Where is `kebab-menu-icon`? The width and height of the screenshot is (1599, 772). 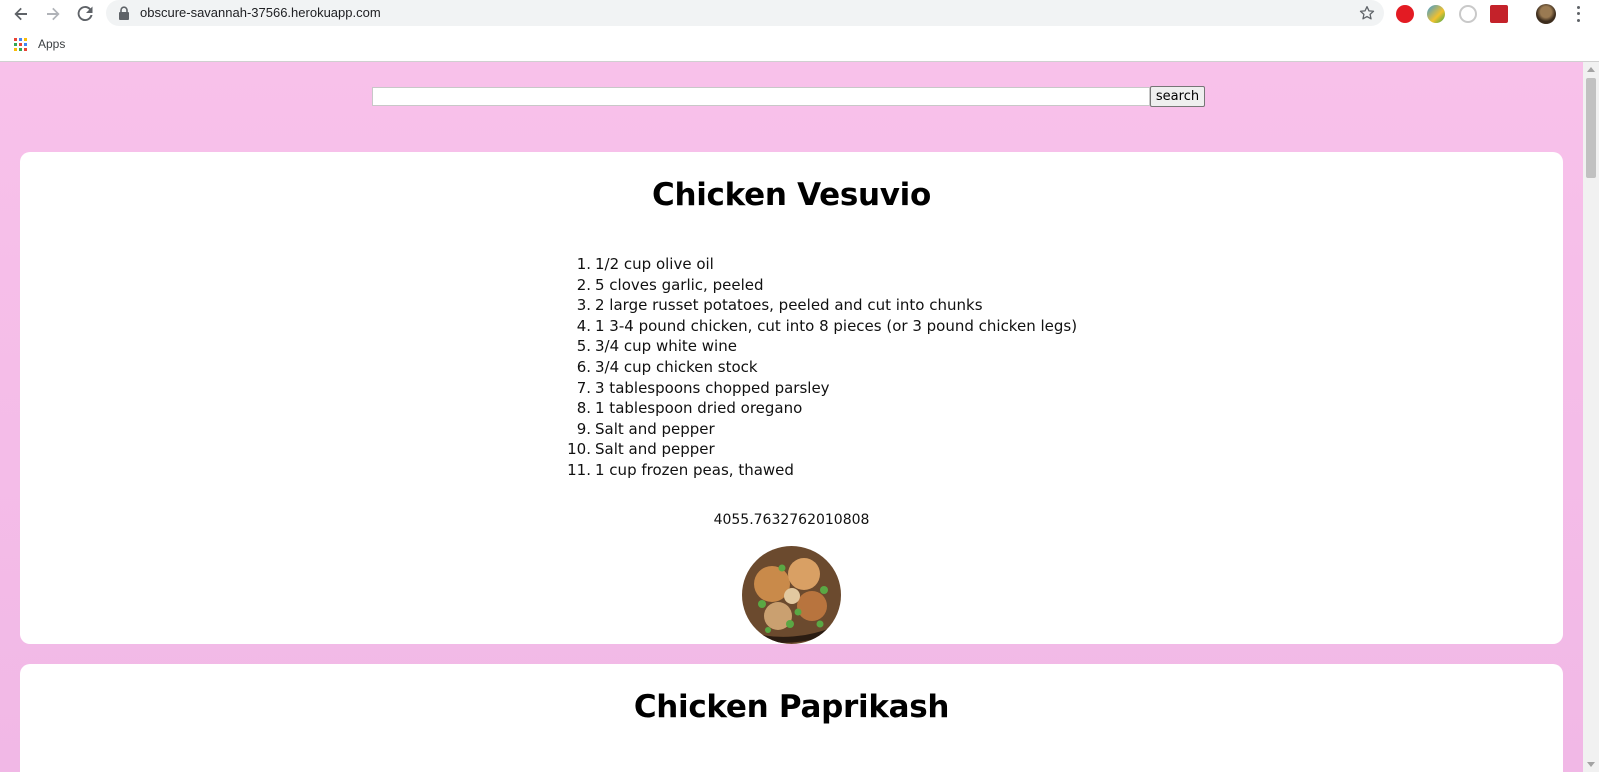 kebab-menu-icon is located at coordinates (1578, 14).